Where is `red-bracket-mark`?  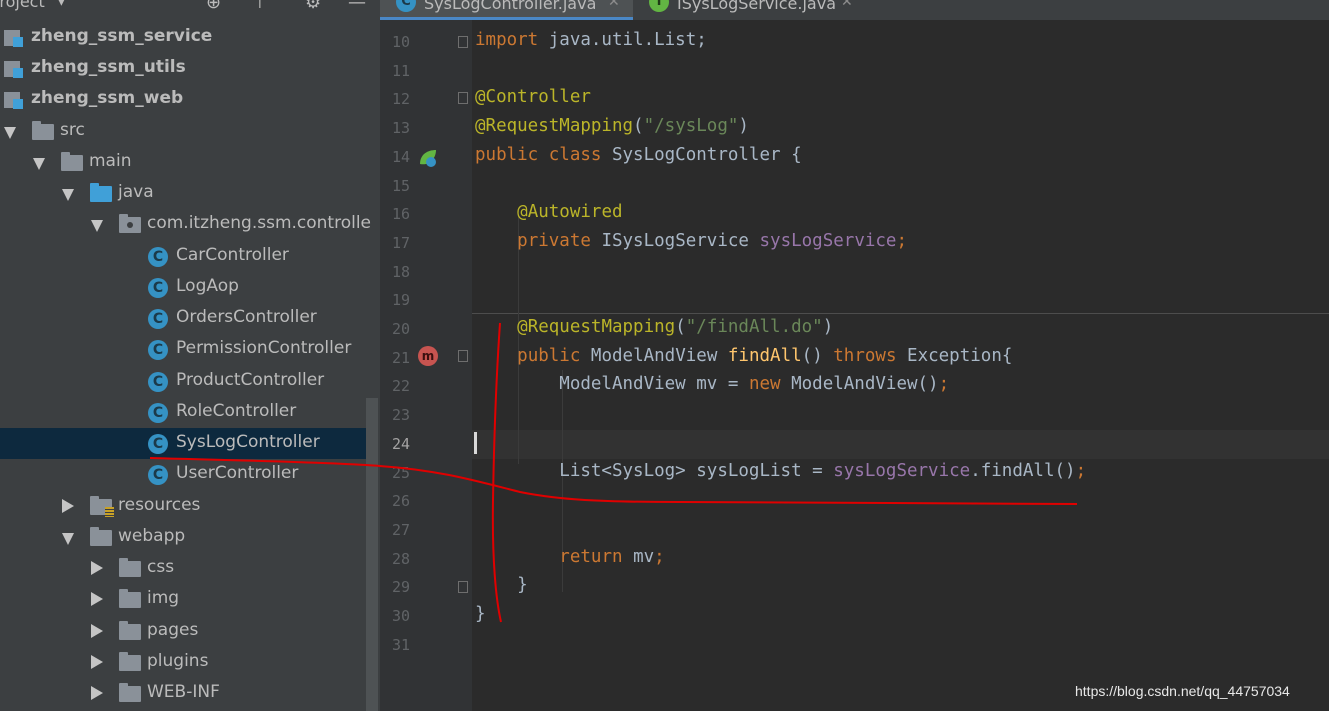 red-bracket-mark is located at coordinates (496, 472).